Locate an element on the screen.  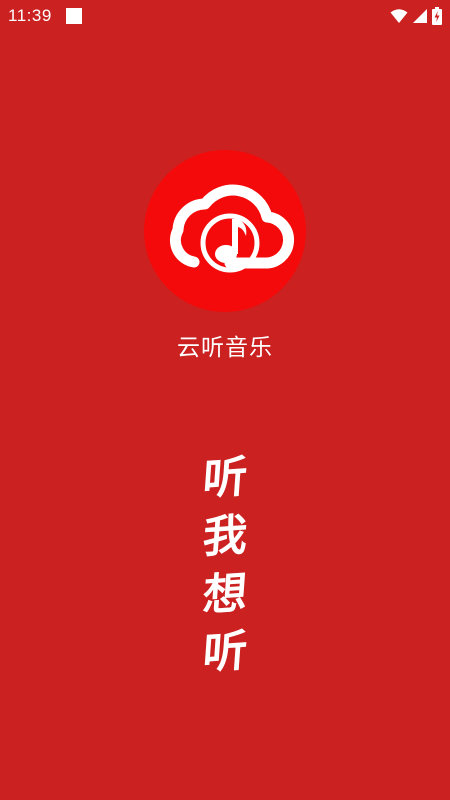
cellular-signal-icon is located at coordinates (420, 16).